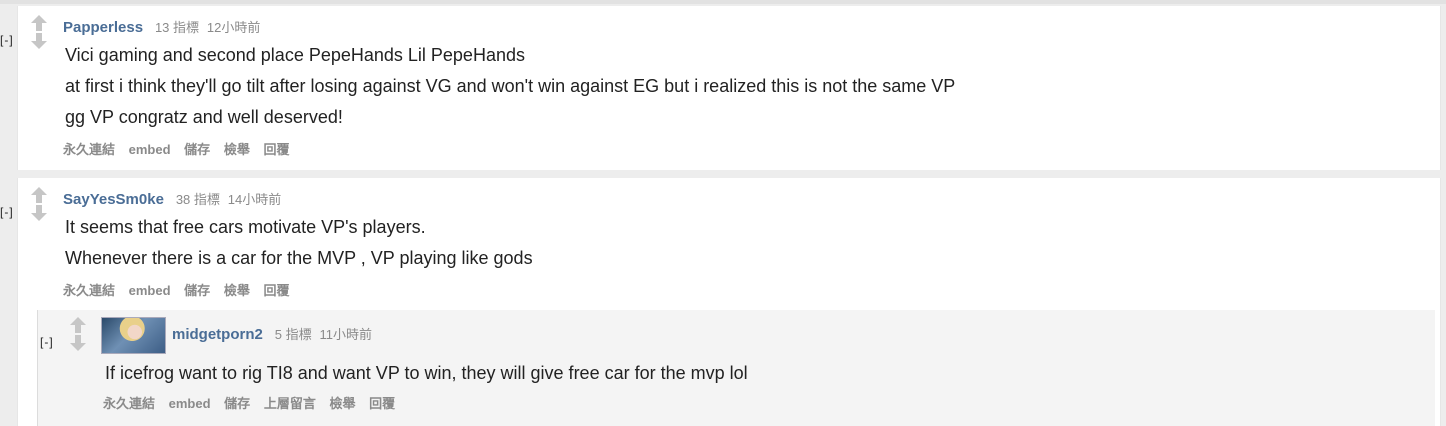 The width and height of the screenshot is (1446, 426). What do you see at coordinates (217, 334) in the screenshot?
I see `author-link: midgetporn2` at bounding box center [217, 334].